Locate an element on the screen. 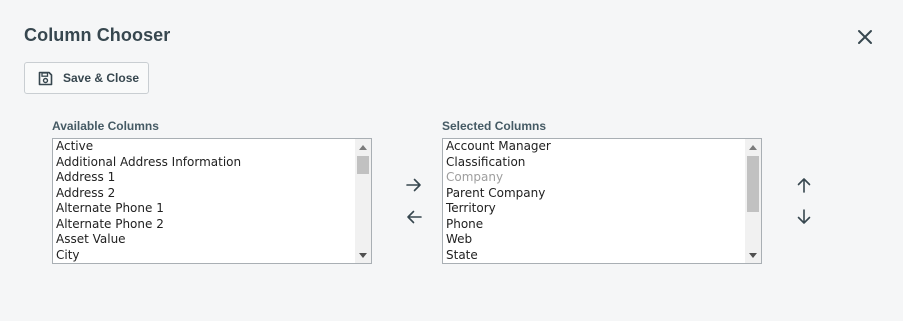 This screenshot has height=321, width=903. move-down-button is located at coordinates (804, 217).